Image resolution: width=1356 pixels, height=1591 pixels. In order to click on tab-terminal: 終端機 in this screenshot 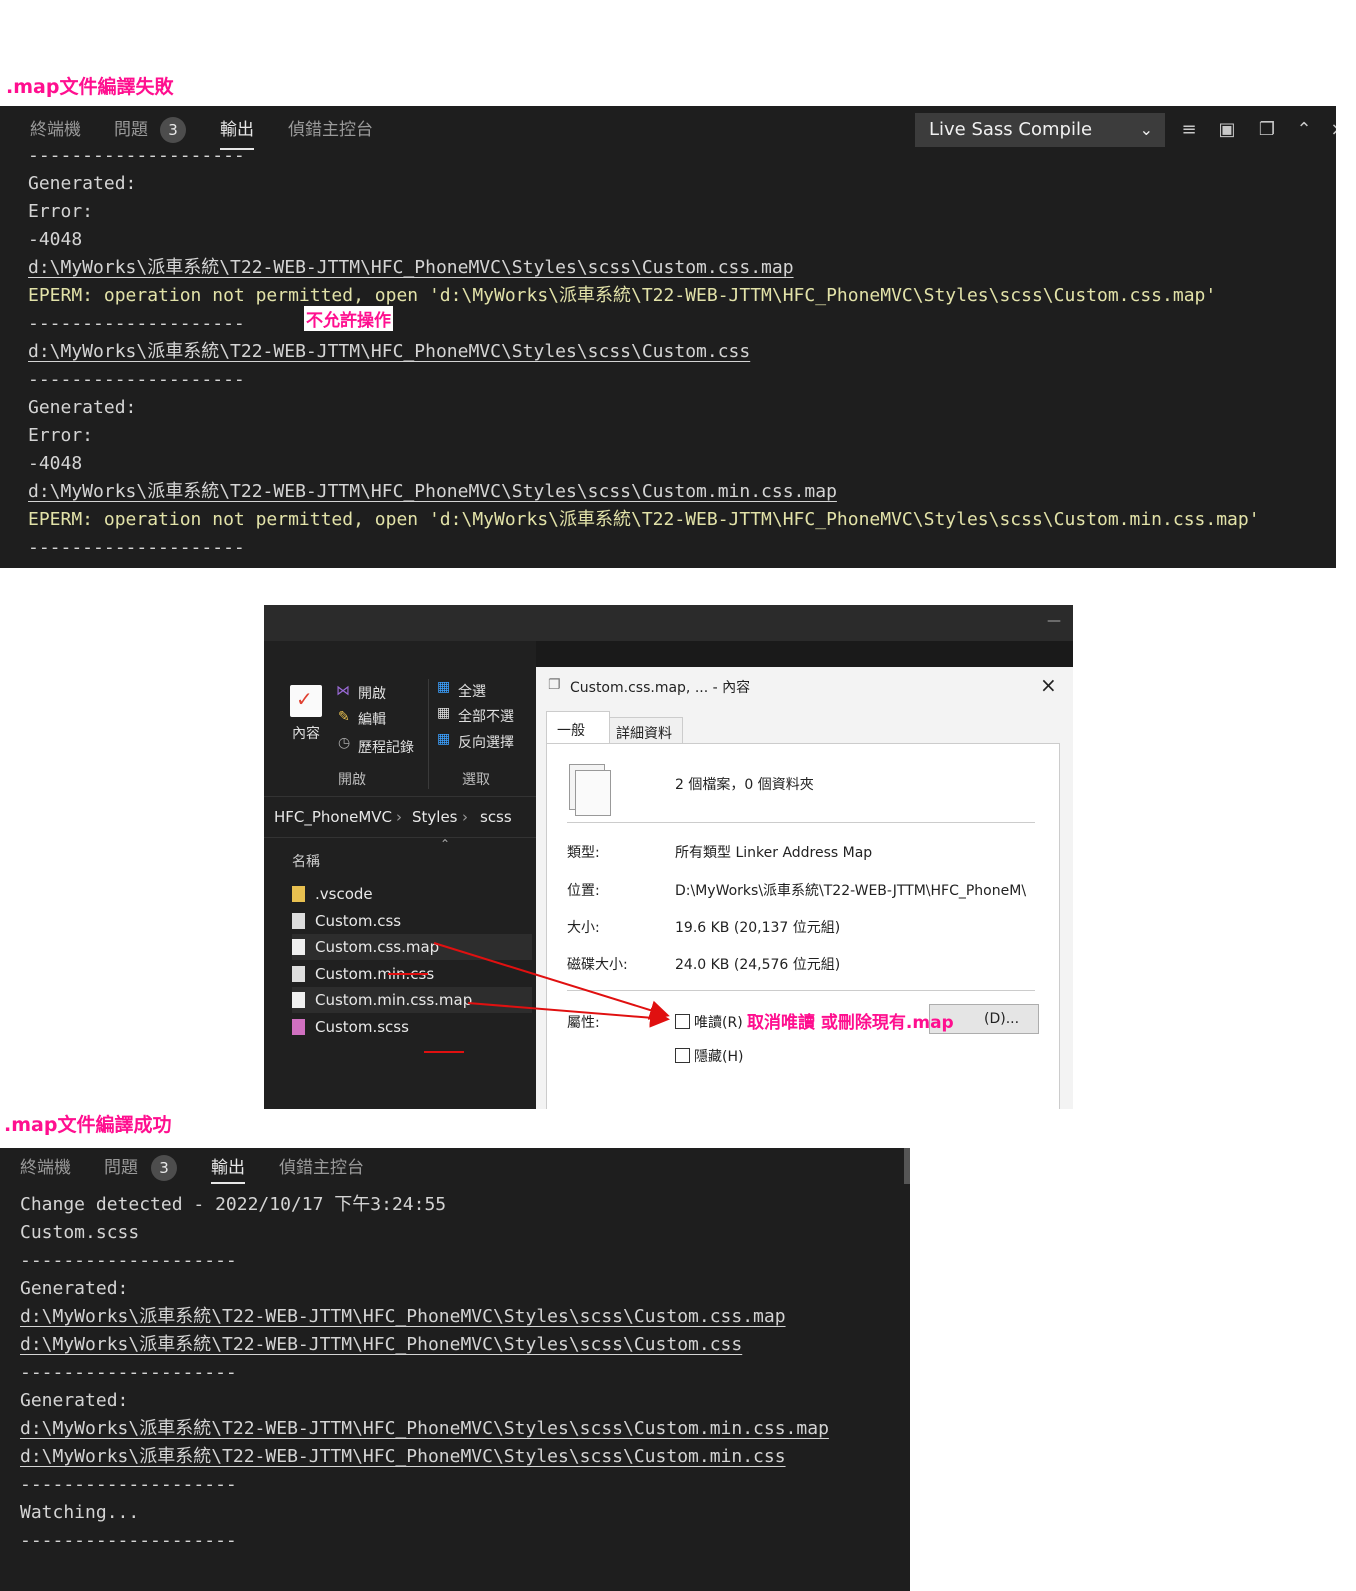, I will do `click(45, 1168)`.